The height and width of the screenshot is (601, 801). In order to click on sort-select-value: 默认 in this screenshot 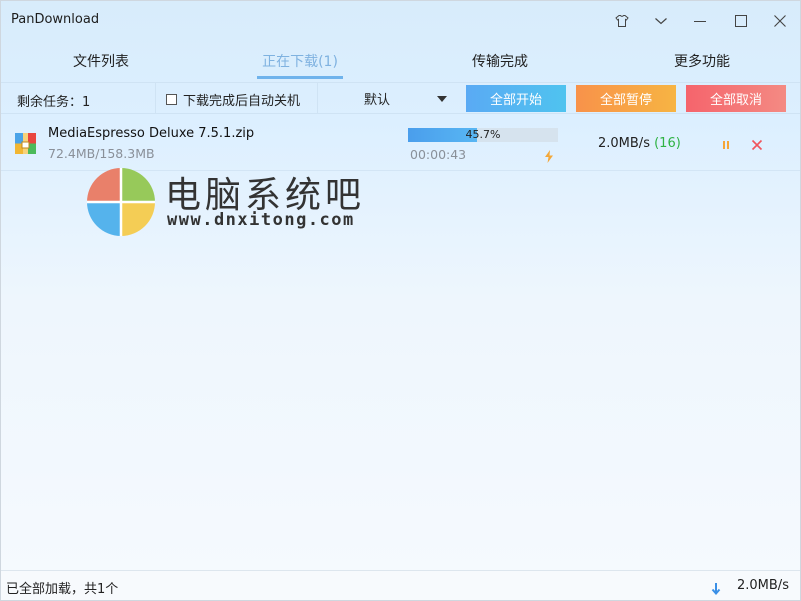, I will do `click(377, 100)`.